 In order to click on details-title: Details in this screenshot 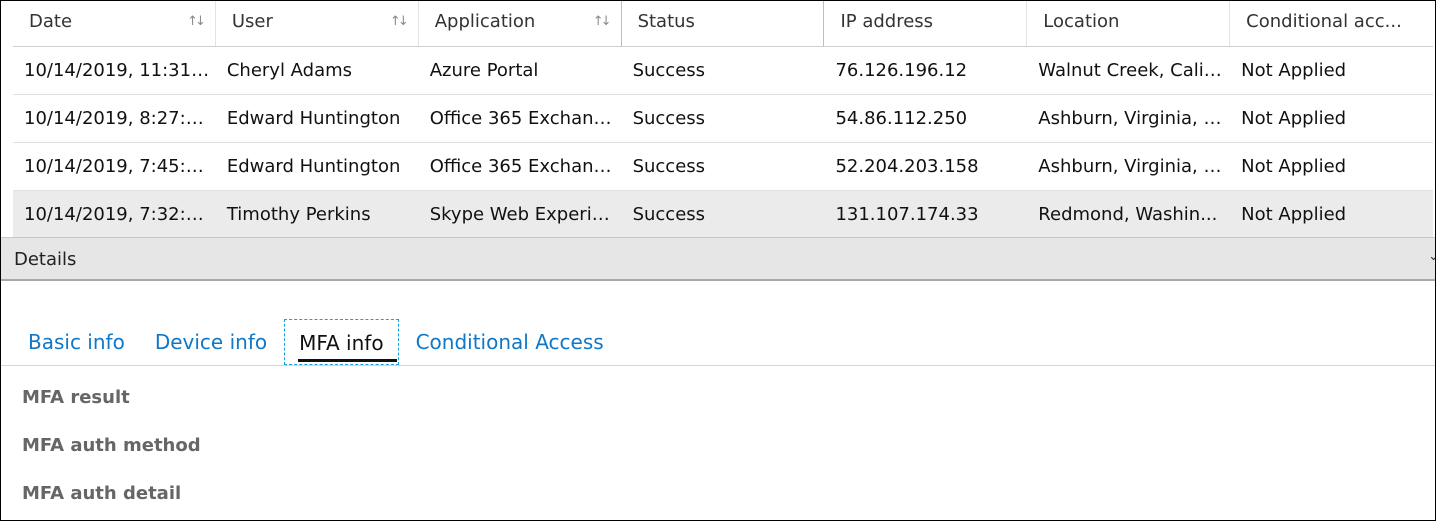, I will do `click(45, 259)`.